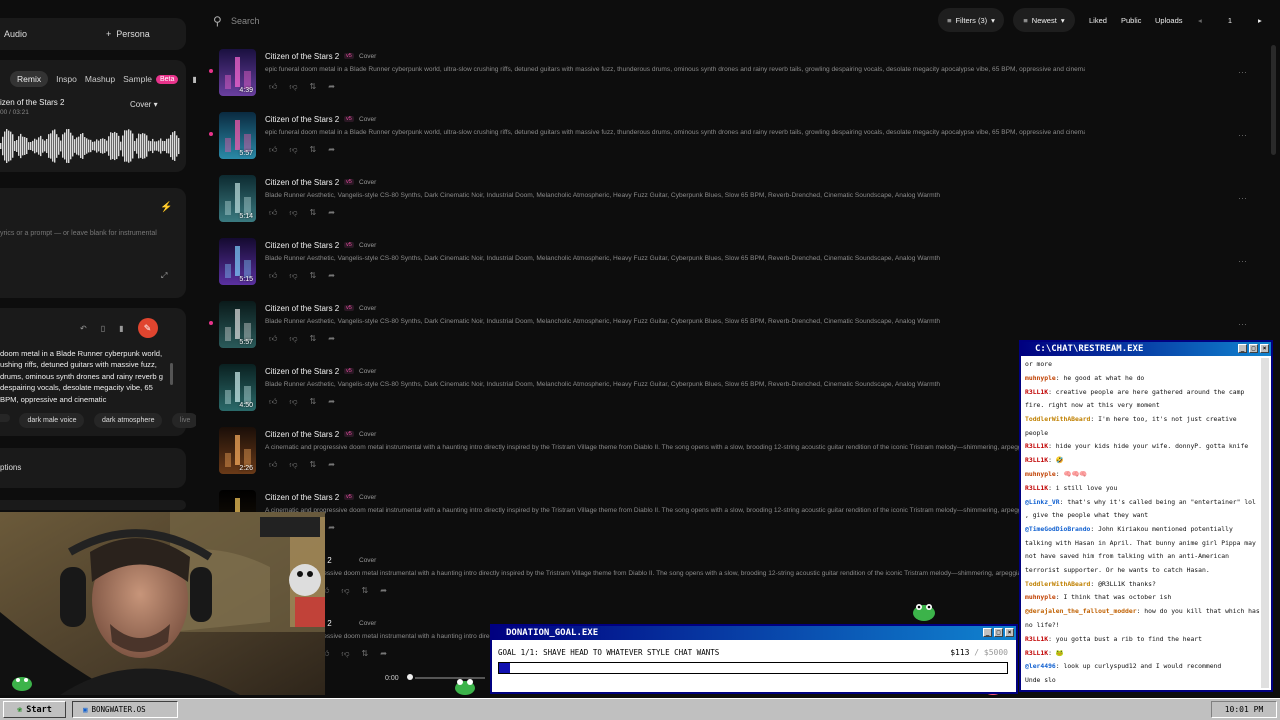 This screenshot has width=1280, height=720. I want to click on prev-page-icon: ◂, so click(1200, 20).